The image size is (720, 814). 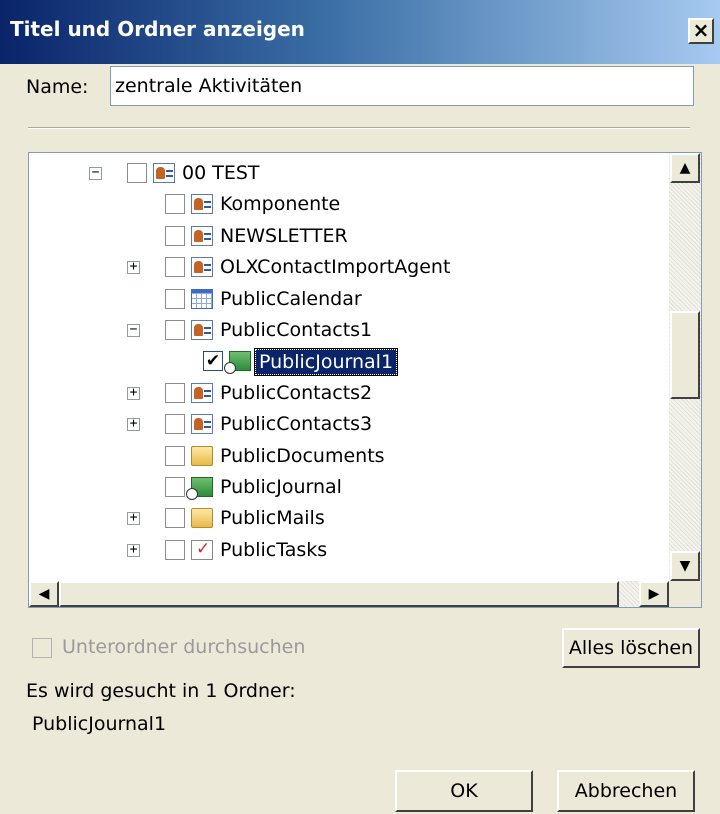 I want to click on name-label: Name:, so click(x=57, y=87).